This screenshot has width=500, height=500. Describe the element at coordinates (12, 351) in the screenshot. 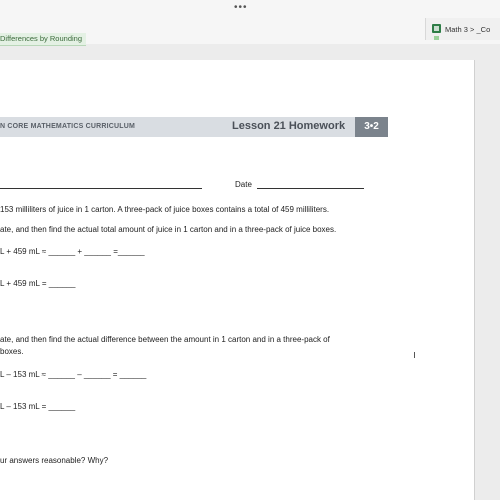

I see `part-b-prompt-cont: boxes.` at that location.